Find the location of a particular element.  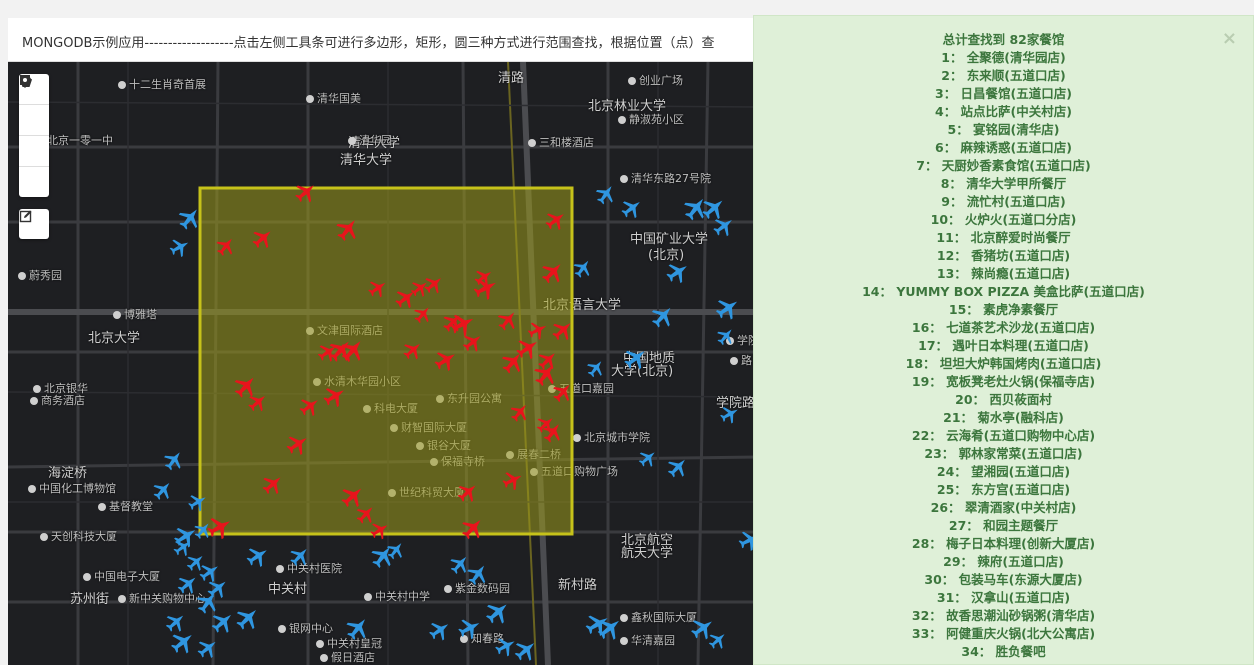

result-item: 7： 天厨妙香素食馆(五道口店) is located at coordinates (1003, 166).